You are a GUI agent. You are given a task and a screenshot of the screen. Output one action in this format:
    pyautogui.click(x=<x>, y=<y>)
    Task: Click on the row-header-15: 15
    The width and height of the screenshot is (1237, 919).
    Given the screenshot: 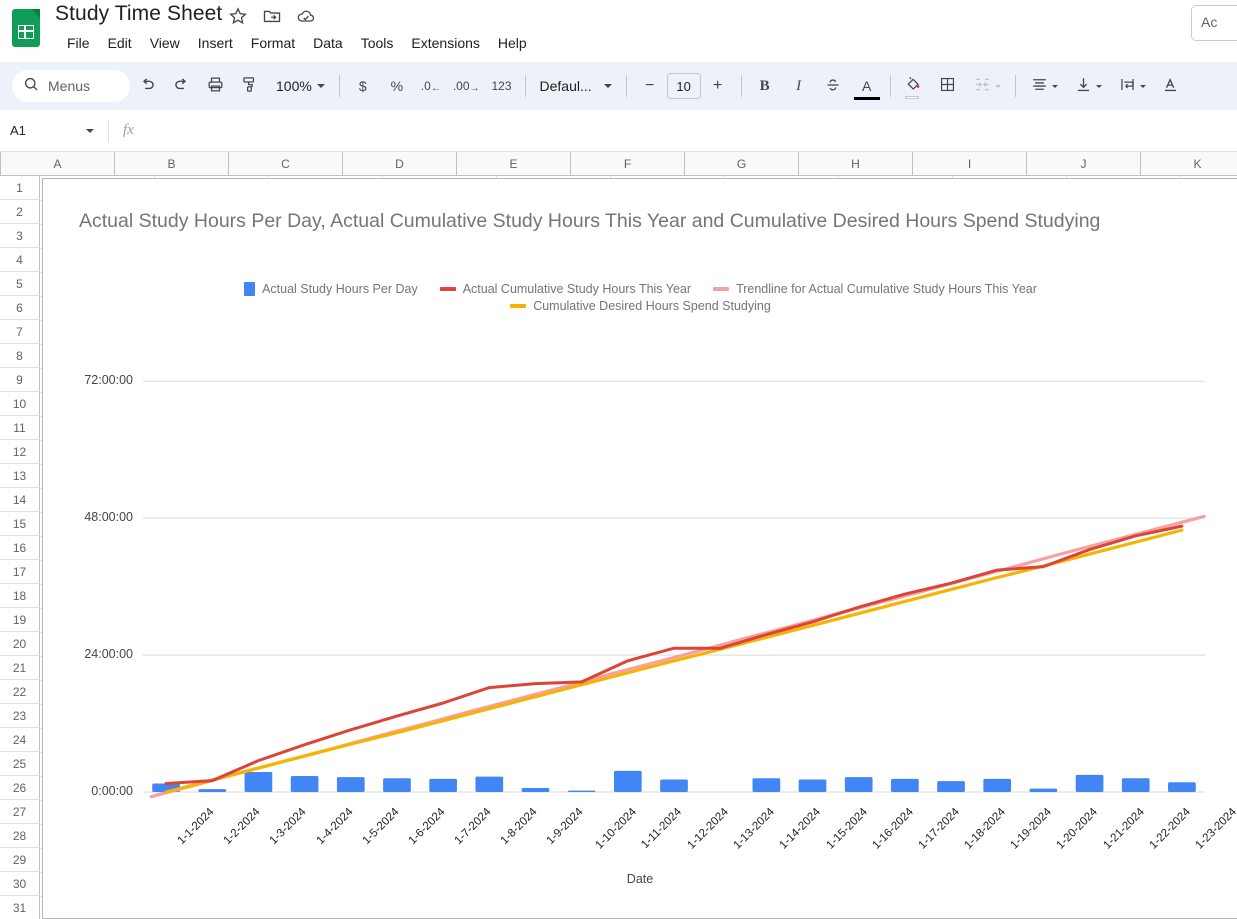 What is the action you would take?
    pyautogui.click(x=20, y=524)
    